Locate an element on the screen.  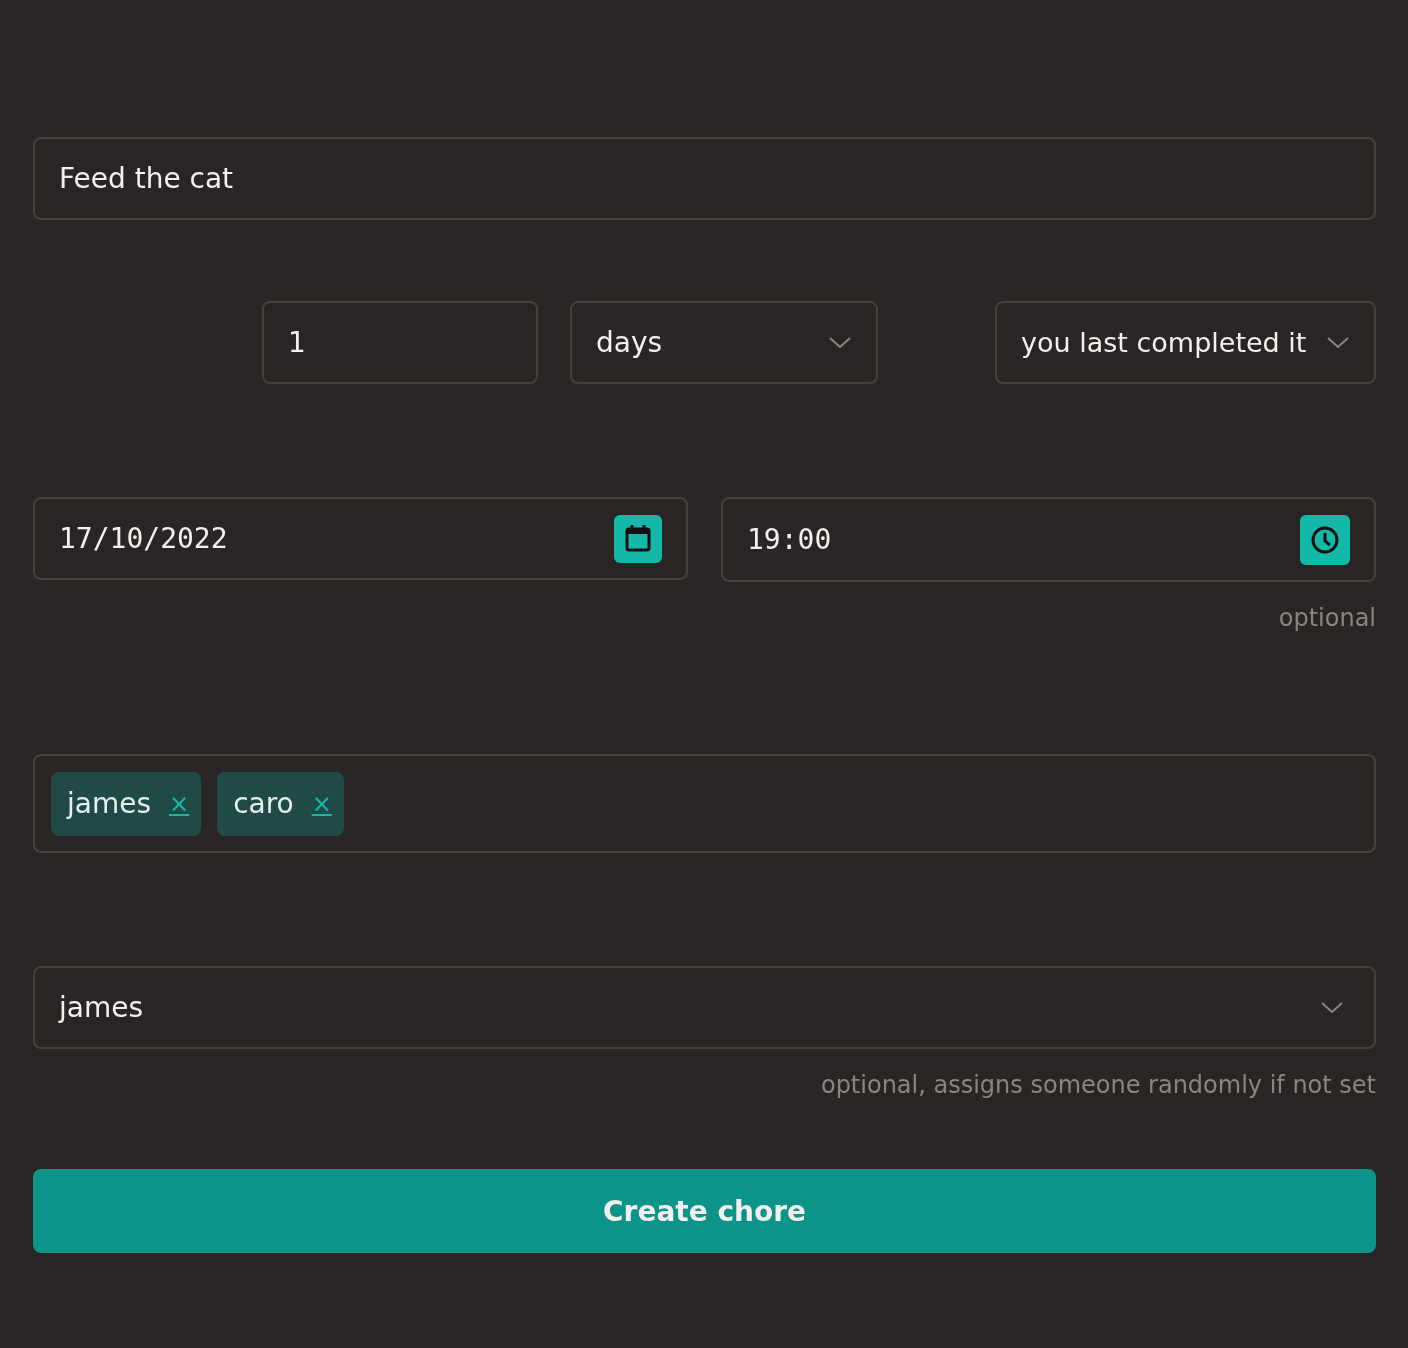
interval-field: 1 is located at coordinates (400, 342).